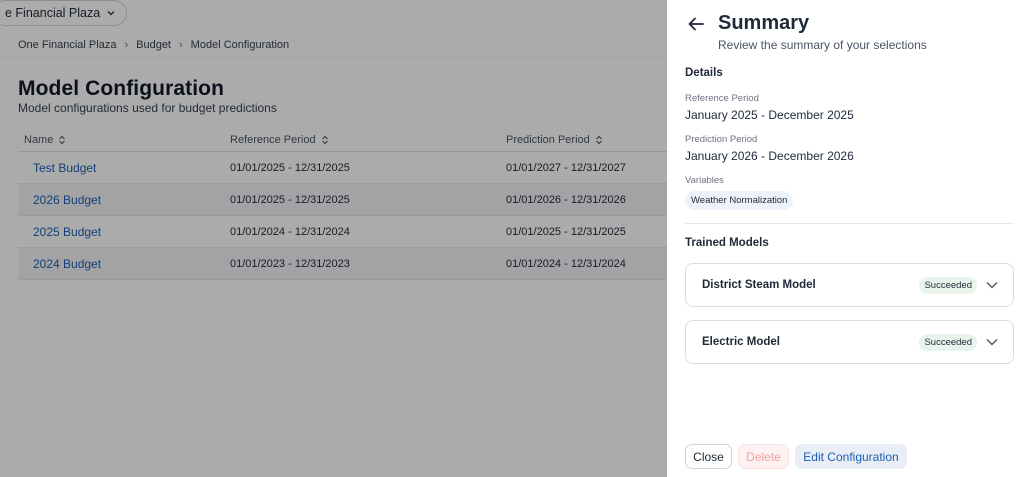  What do you see at coordinates (721, 139) in the screenshot?
I see `prediction-period-label: Prediction Period` at bounding box center [721, 139].